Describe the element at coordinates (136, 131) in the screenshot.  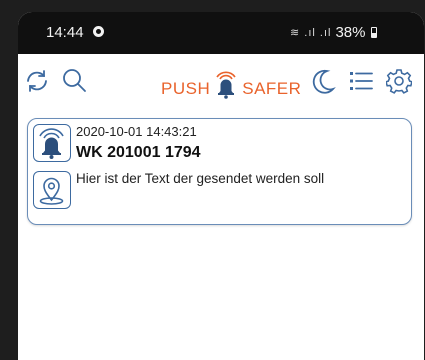
I see `message-date: 2020-10-01 14:43:21` at that location.